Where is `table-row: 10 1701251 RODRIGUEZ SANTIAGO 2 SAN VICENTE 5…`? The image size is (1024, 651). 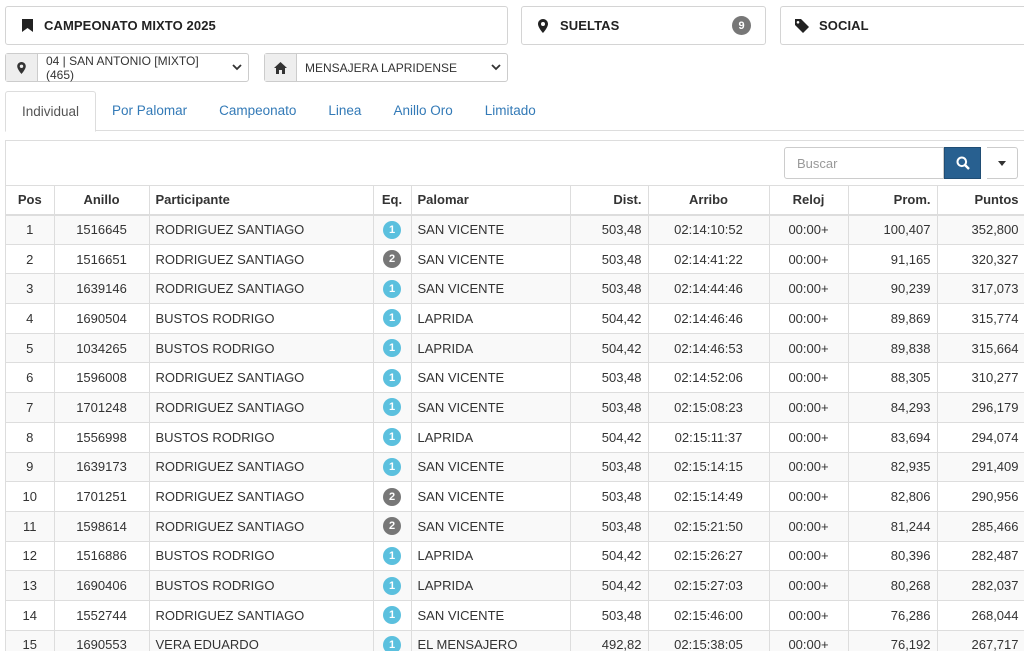 table-row: 10 1701251 RODRIGUEZ SANTIAGO 2 SAN VICENTE 5… is located at coordinates (515, 496).